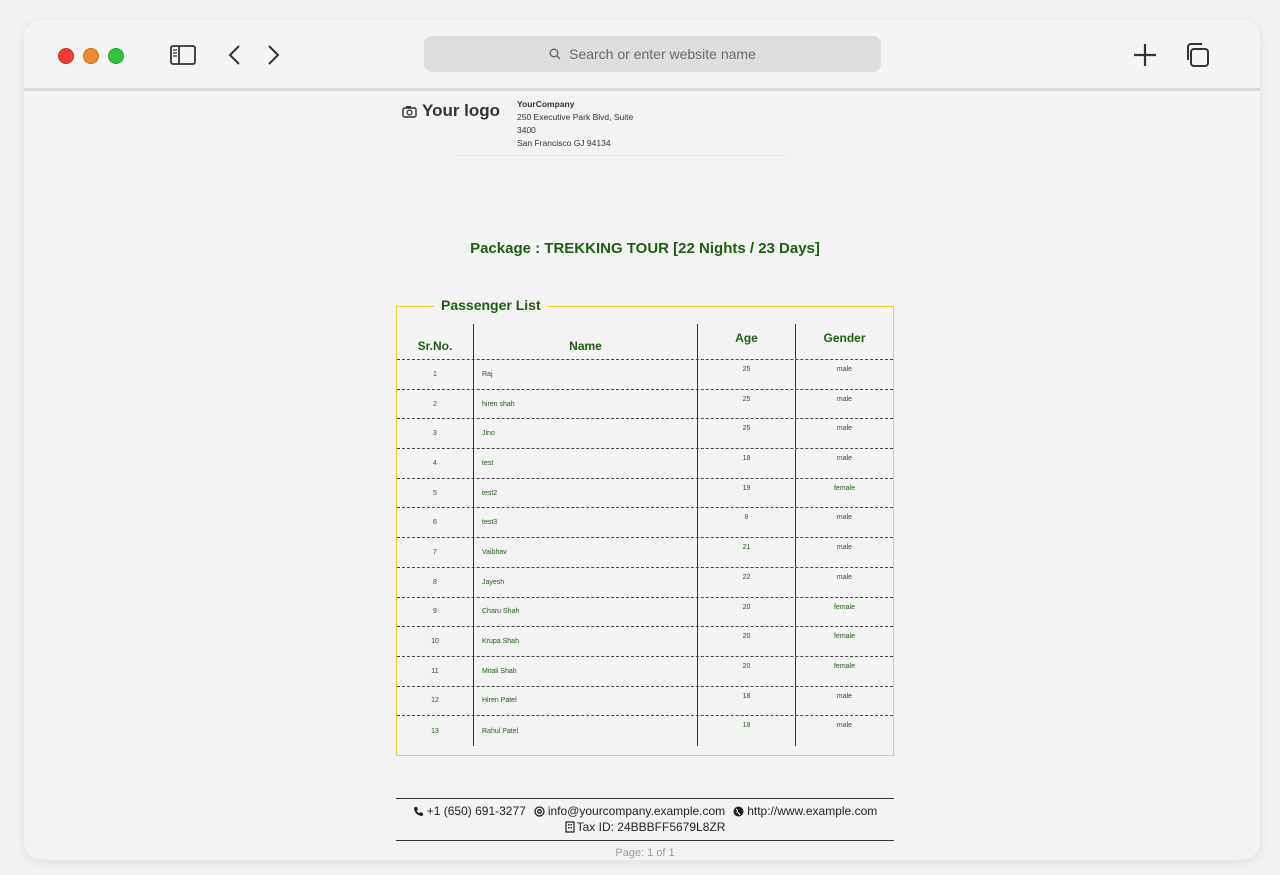  Describe the element at coordinates (1197, 55) in the screenshot. I see `tabs-overview-icon` at that location.